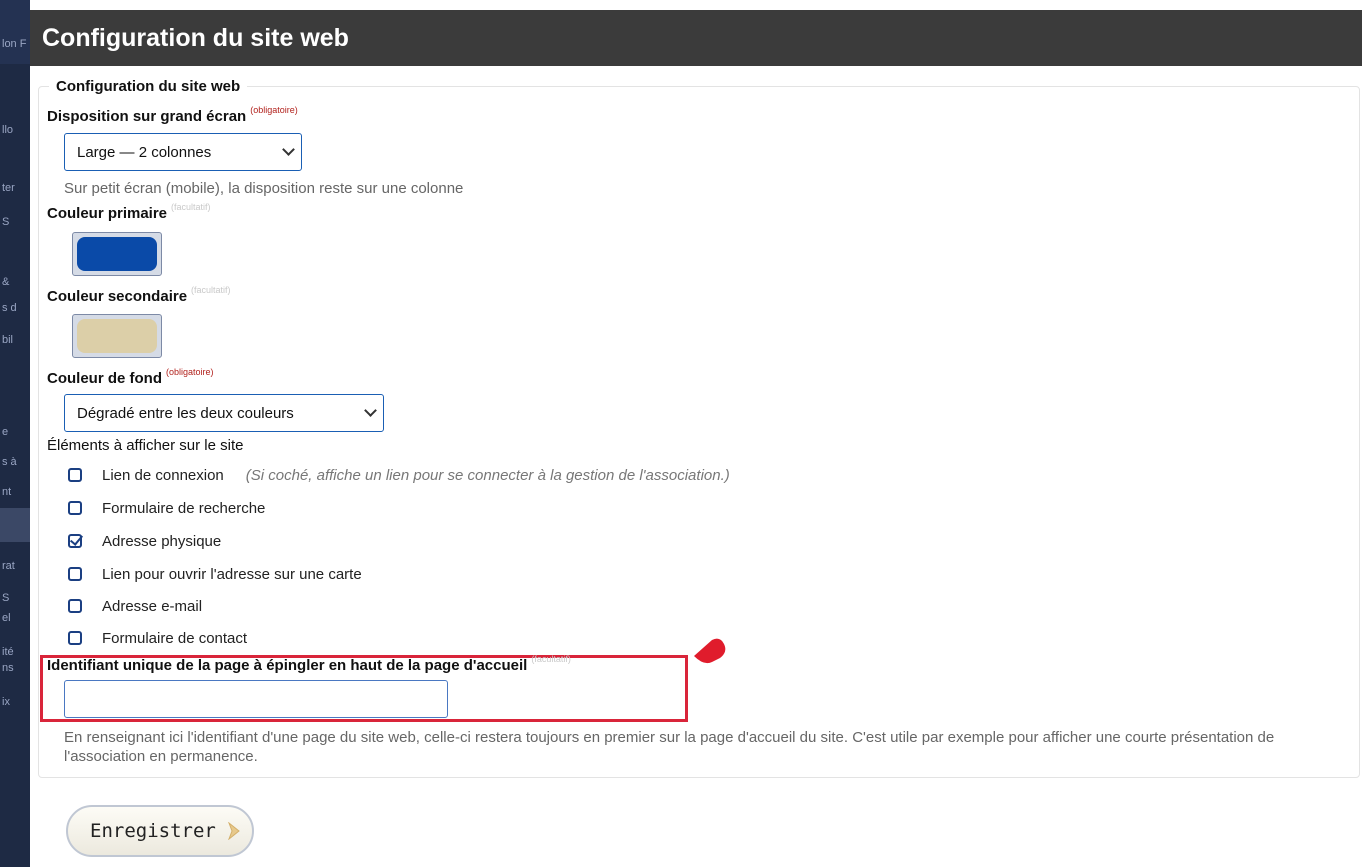  What do you see at coordinates (9, 308) in the screenshot?
I see `sidebar-fragment: s d` at bounding box center [9, 308].